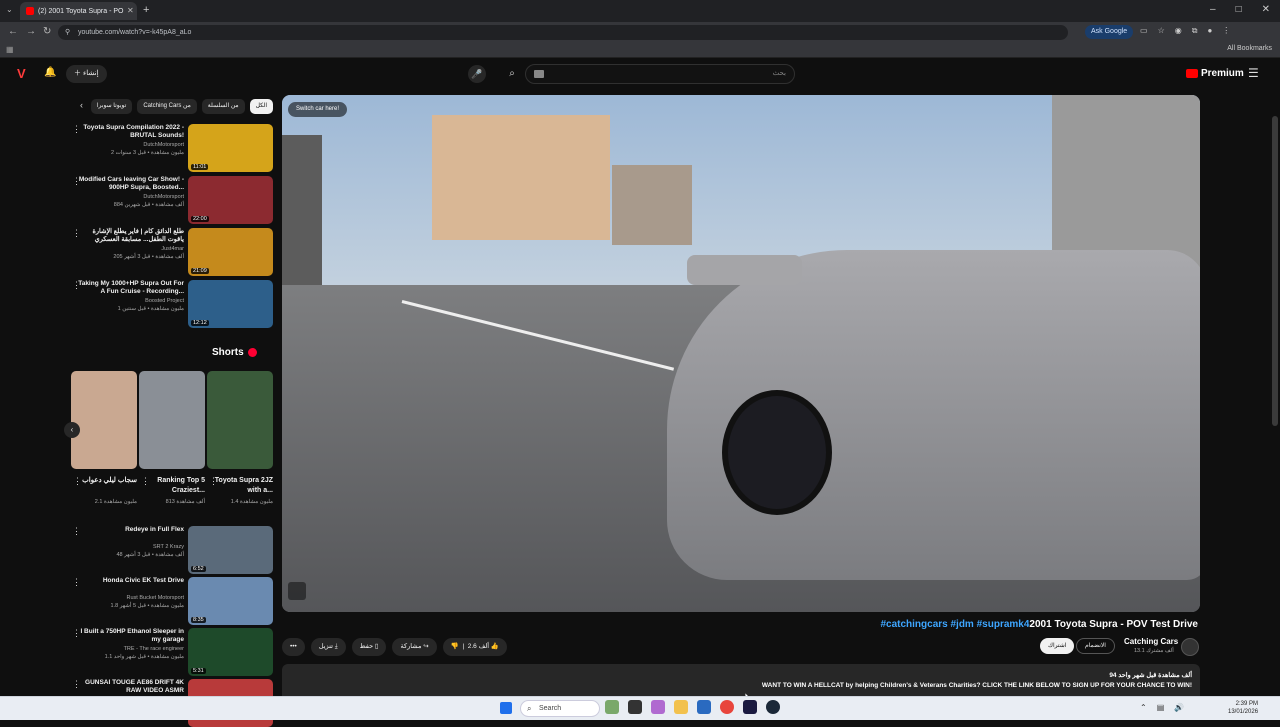  I want to click on all-bookmarks-link: All Bookmarks, so click(1249, 48).